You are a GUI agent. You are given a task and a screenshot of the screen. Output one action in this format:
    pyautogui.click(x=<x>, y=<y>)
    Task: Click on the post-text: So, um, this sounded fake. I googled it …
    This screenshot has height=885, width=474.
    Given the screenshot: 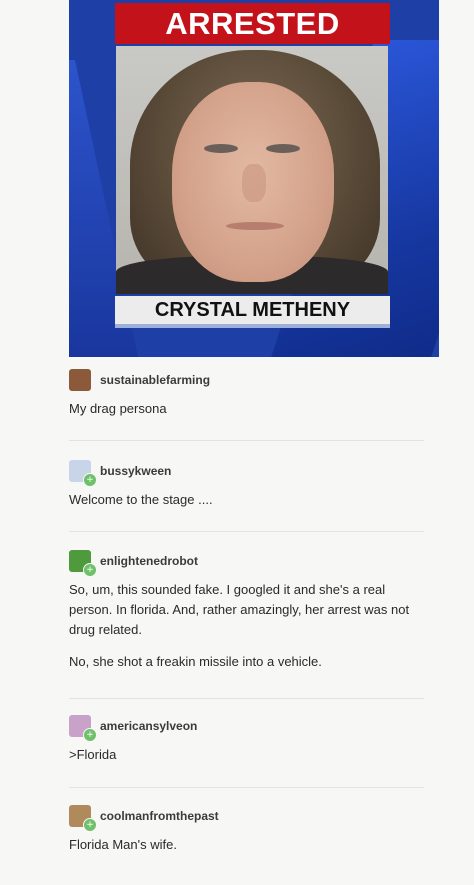 What is the action you would take?
    pyautogui.click(x=239, y=609)
    